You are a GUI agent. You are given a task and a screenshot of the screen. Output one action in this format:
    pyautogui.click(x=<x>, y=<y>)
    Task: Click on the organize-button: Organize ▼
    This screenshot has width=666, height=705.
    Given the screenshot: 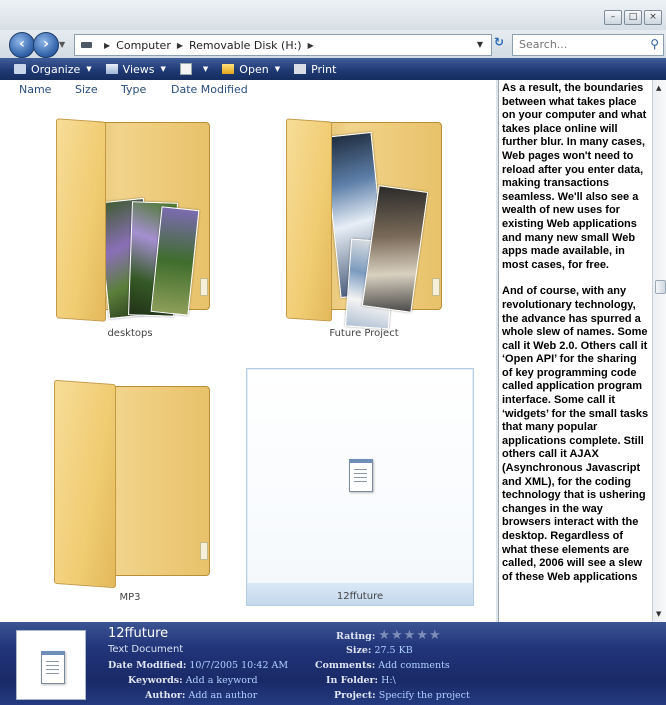 What is the action you would take?
    pyautogui.click(x=53, y=69)
    